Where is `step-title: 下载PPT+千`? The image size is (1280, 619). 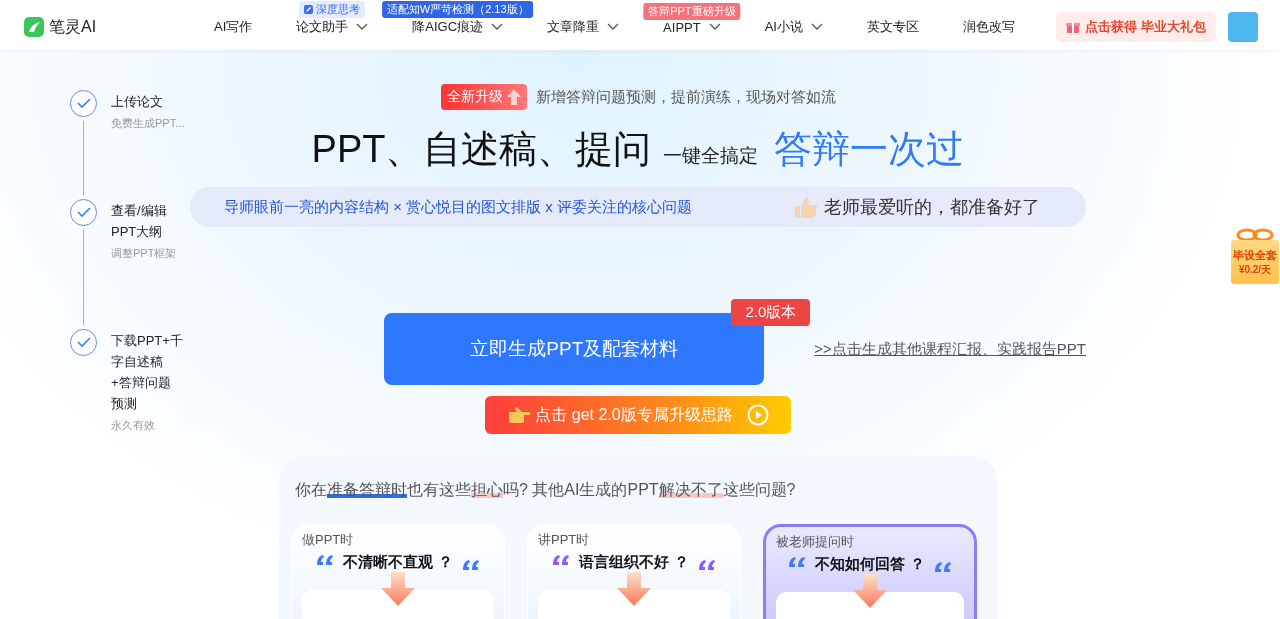 step-title: 下载PPT+千 is located at coordinates (147, 341).